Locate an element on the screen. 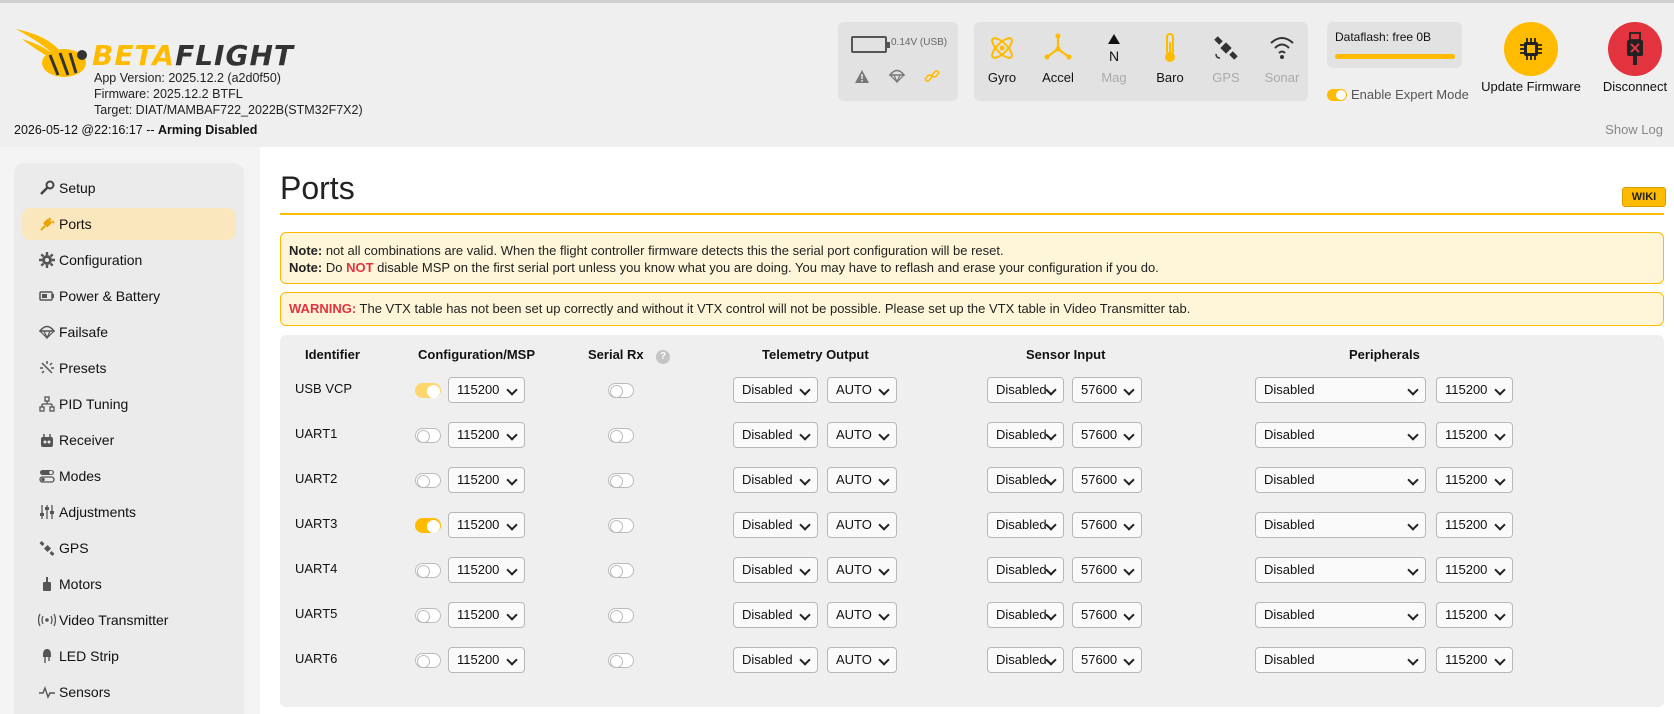 The height and width of the screenshot is (714, 1674). expert-mode-label: Enable Expert Mode is located at coordinates (1410, 94).